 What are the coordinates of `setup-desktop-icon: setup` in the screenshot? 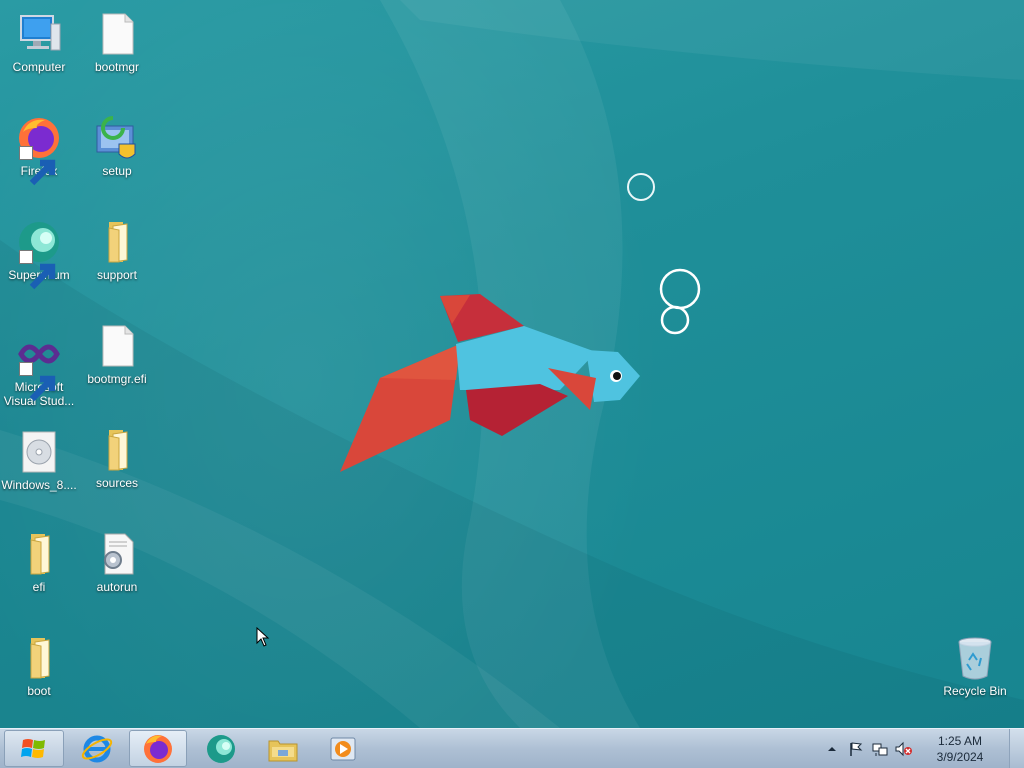 It's located at (117, 146).